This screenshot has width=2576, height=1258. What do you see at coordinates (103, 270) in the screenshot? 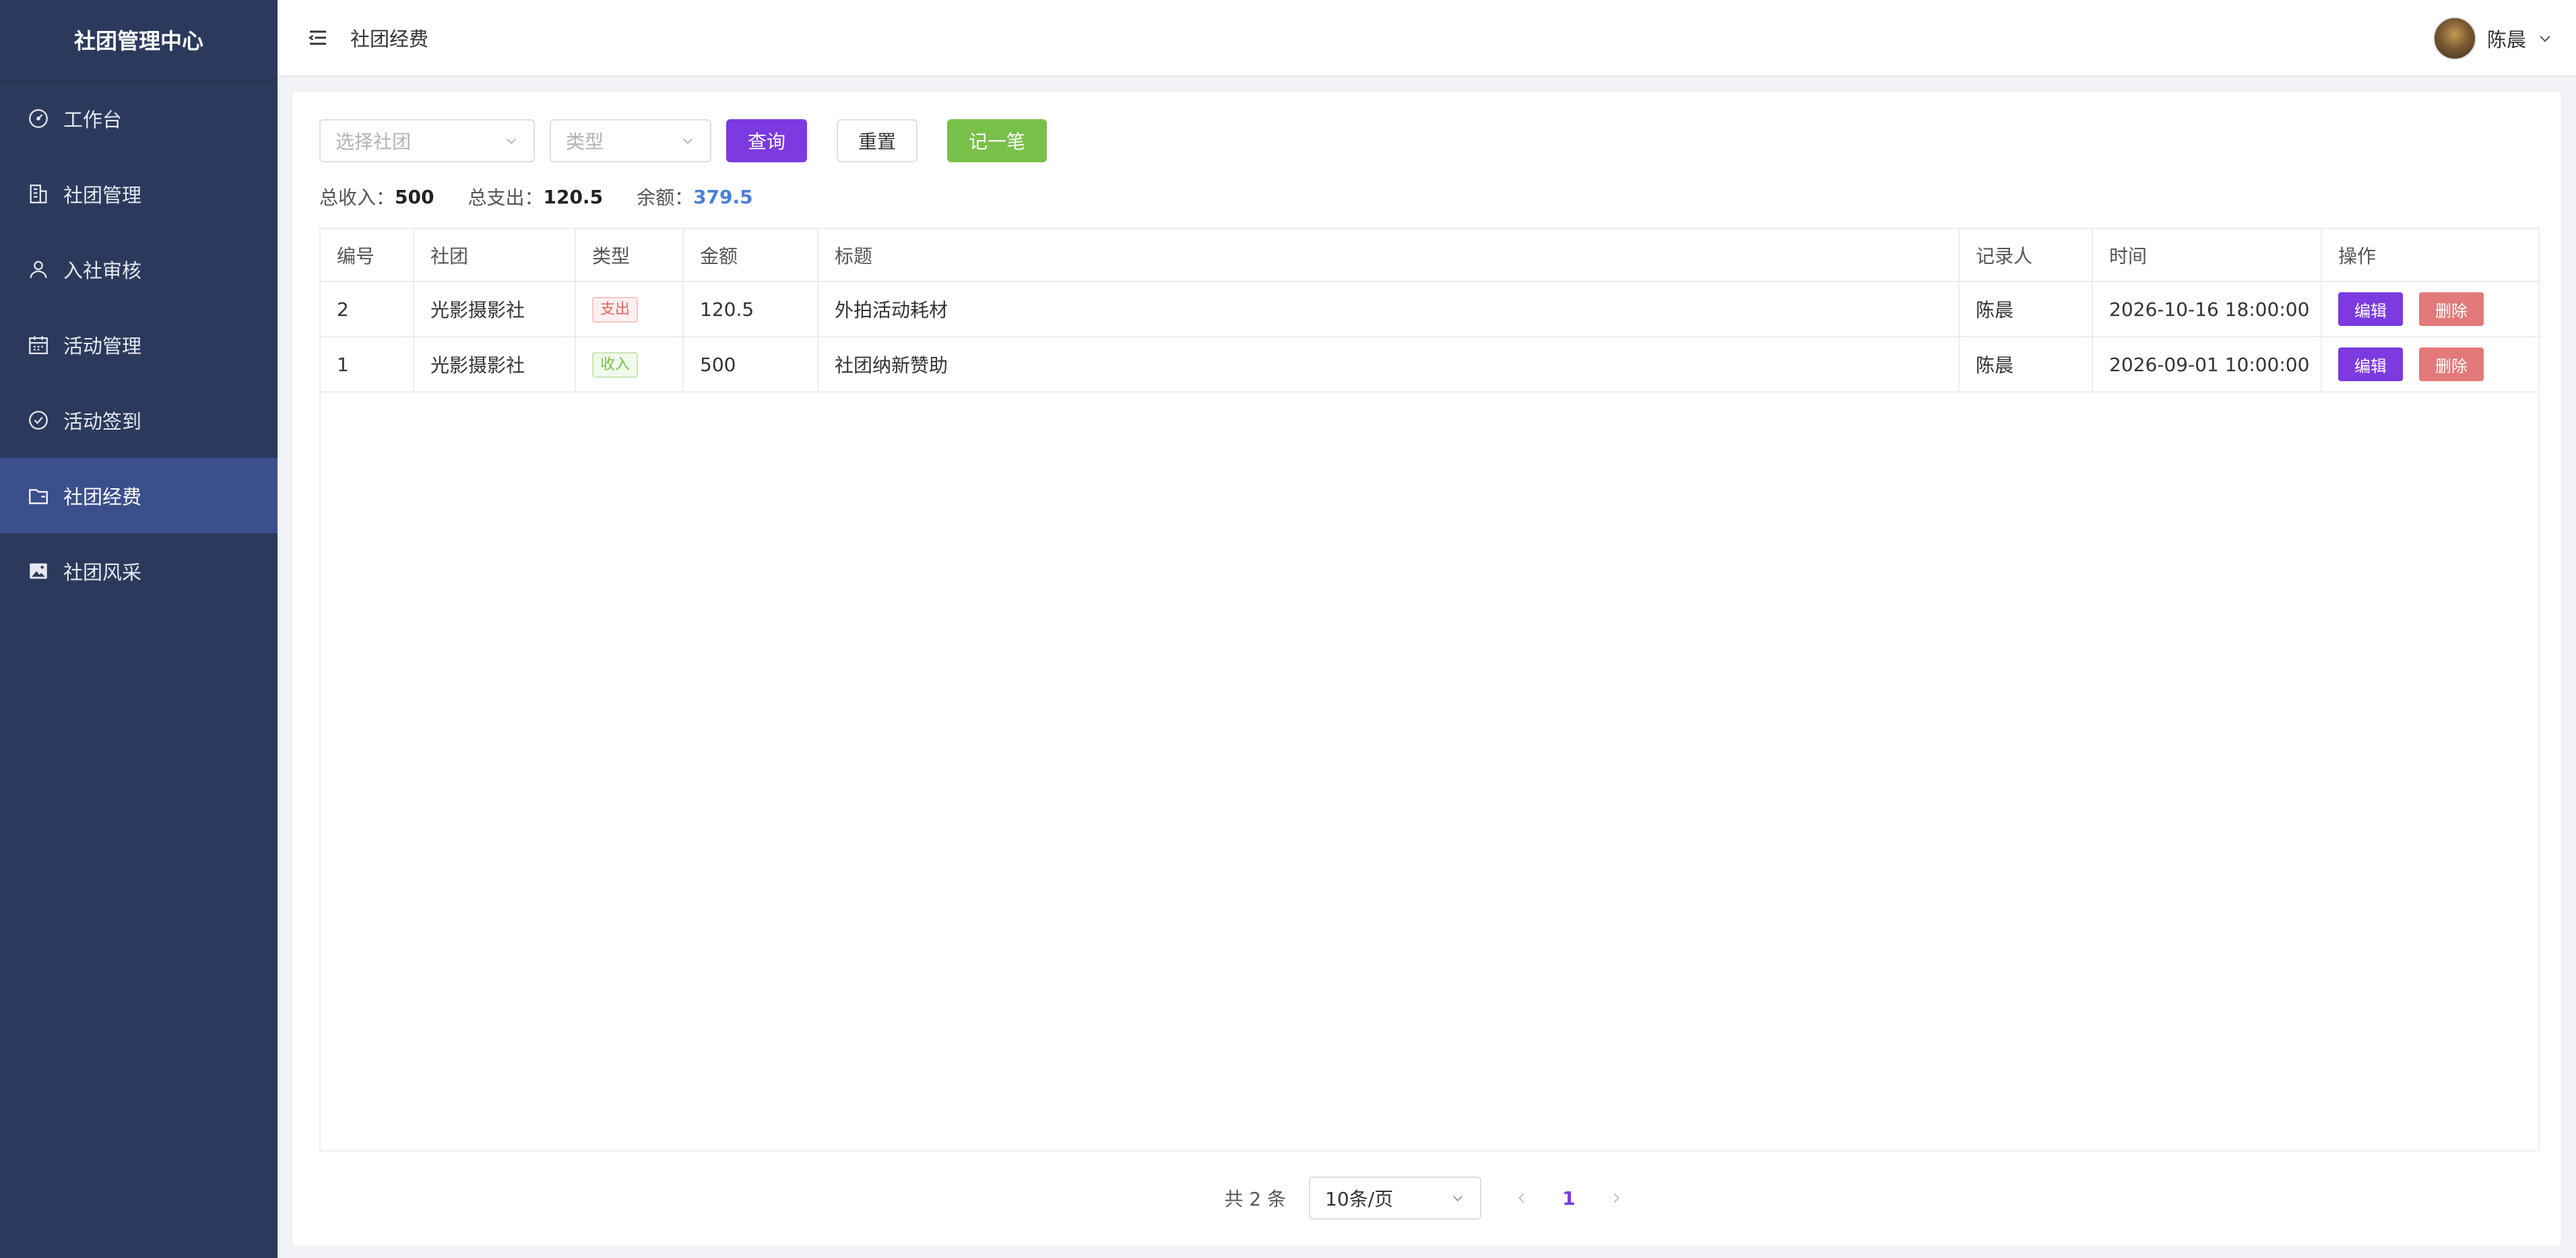
I see `sidebar-item-label: 入社审核` at bounding box center [103, 270].